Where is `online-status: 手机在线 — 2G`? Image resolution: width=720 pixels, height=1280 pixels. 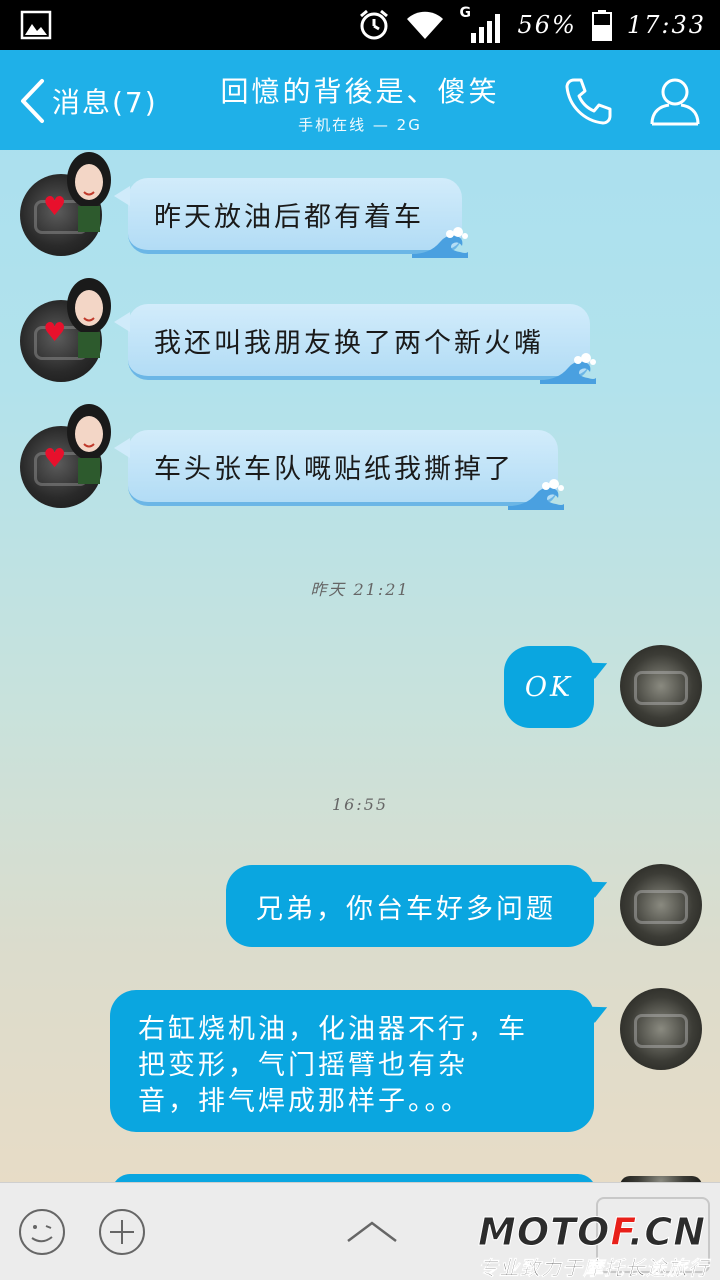 online-status: 手机在线 — 2G is located at coordinates (360, 125).